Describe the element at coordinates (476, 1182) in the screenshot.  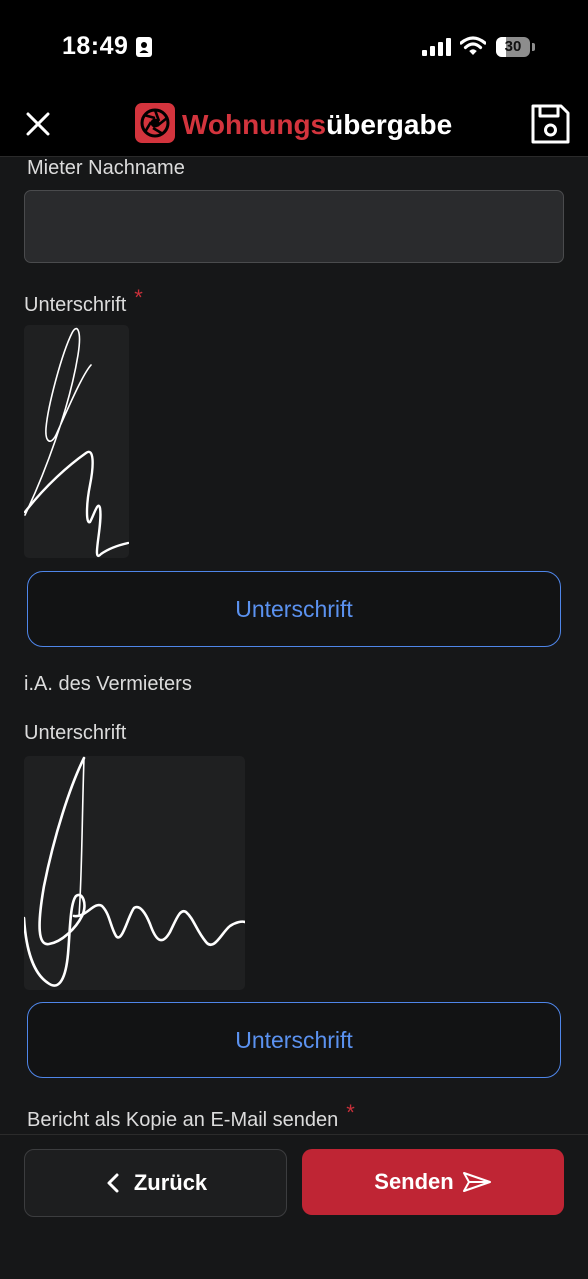
I see `paper-plane-icon` at that location.